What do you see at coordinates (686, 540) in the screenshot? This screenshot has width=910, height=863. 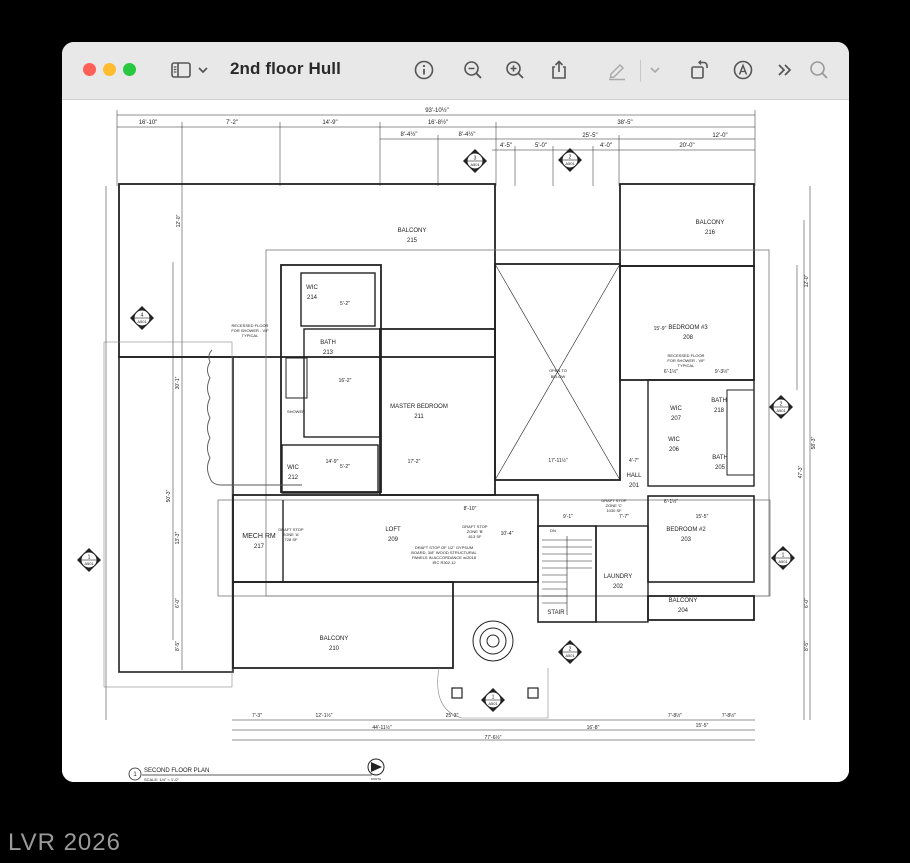 I see `room-number: 203` at bounding box center [686, 540].